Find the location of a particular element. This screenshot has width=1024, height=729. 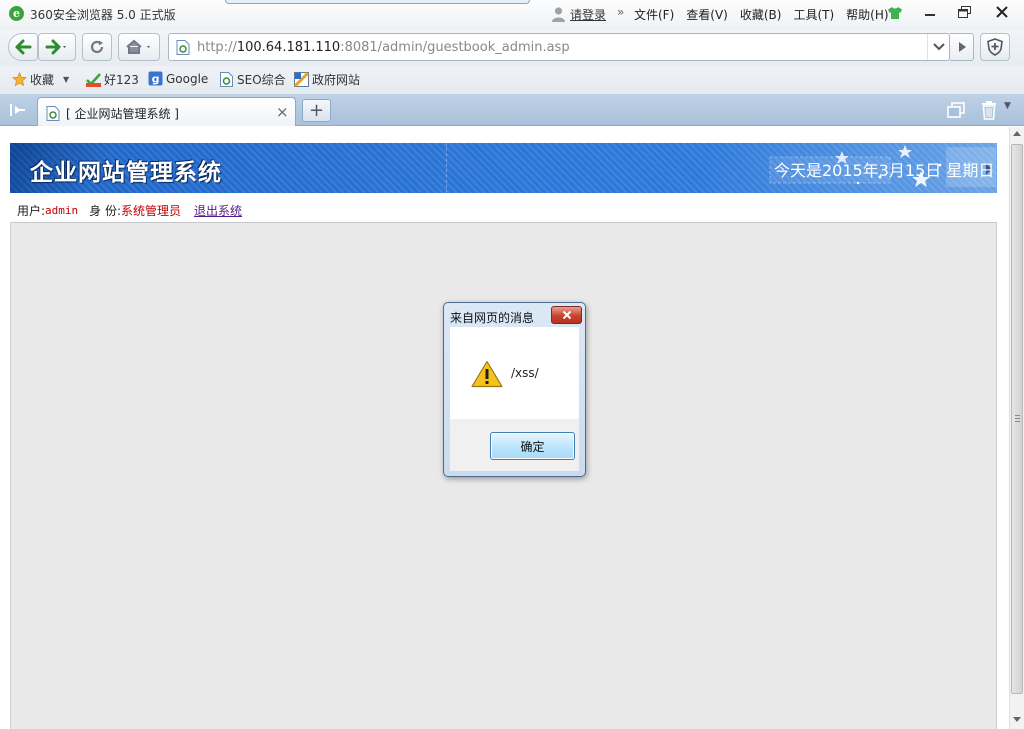

user-value: admin is located at coordinates (62, 210).